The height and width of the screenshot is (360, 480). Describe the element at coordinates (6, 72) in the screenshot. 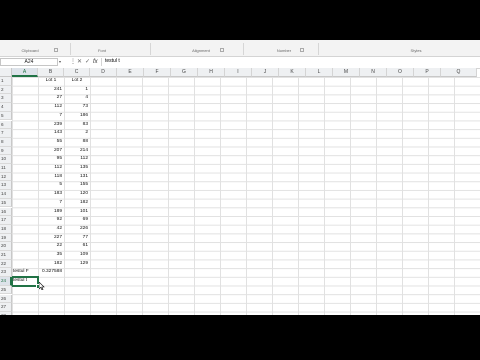

I see `select-all-corner` at that location.